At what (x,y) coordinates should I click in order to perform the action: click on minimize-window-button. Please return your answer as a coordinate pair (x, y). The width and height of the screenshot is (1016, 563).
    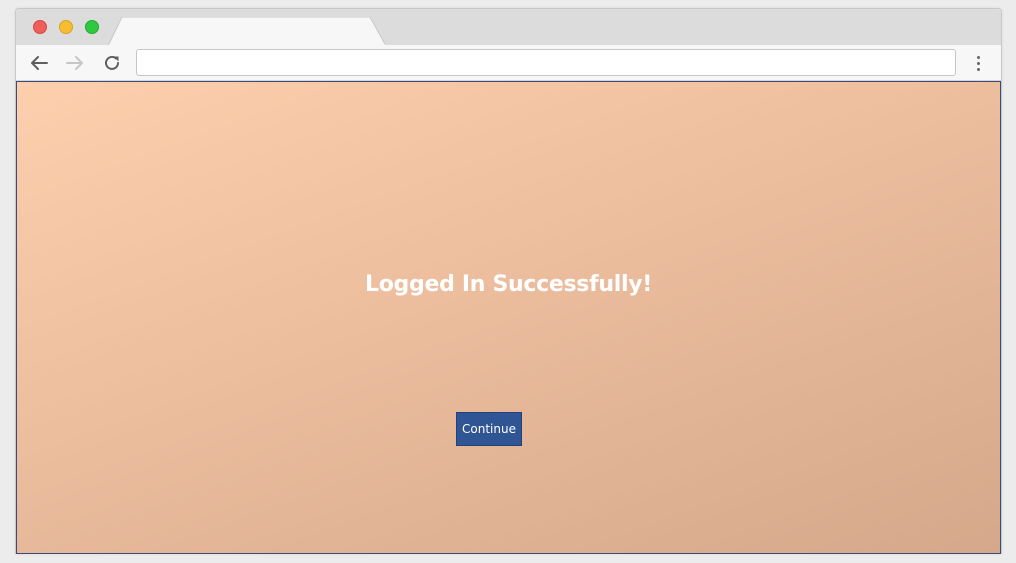
    Looking at the image, I should click on (66, 27).